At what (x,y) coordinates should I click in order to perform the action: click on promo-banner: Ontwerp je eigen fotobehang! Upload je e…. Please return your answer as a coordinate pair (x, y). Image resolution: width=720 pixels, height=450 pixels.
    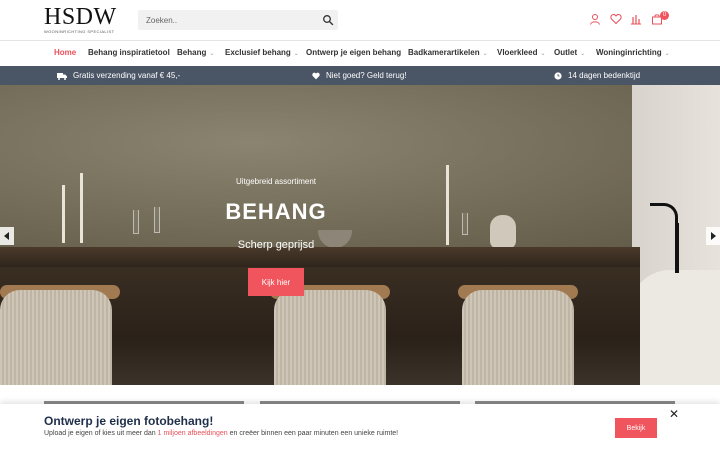
    Looking at the image, I should click on (360, 427).